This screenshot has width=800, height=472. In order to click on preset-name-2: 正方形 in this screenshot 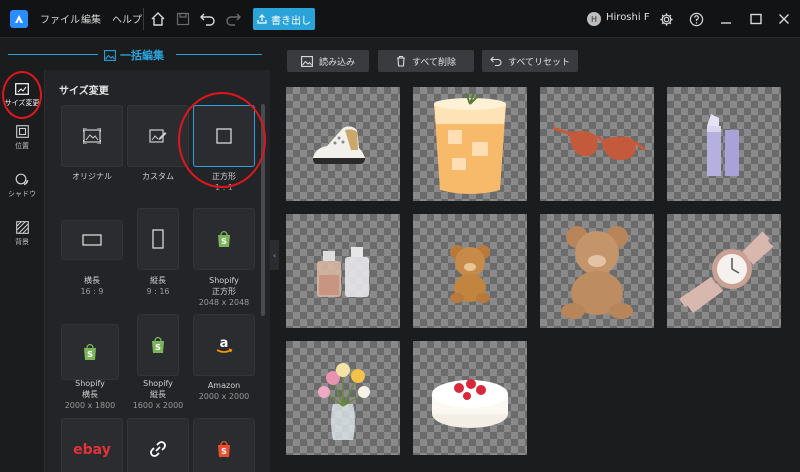, I will do `click(224, 291)`.